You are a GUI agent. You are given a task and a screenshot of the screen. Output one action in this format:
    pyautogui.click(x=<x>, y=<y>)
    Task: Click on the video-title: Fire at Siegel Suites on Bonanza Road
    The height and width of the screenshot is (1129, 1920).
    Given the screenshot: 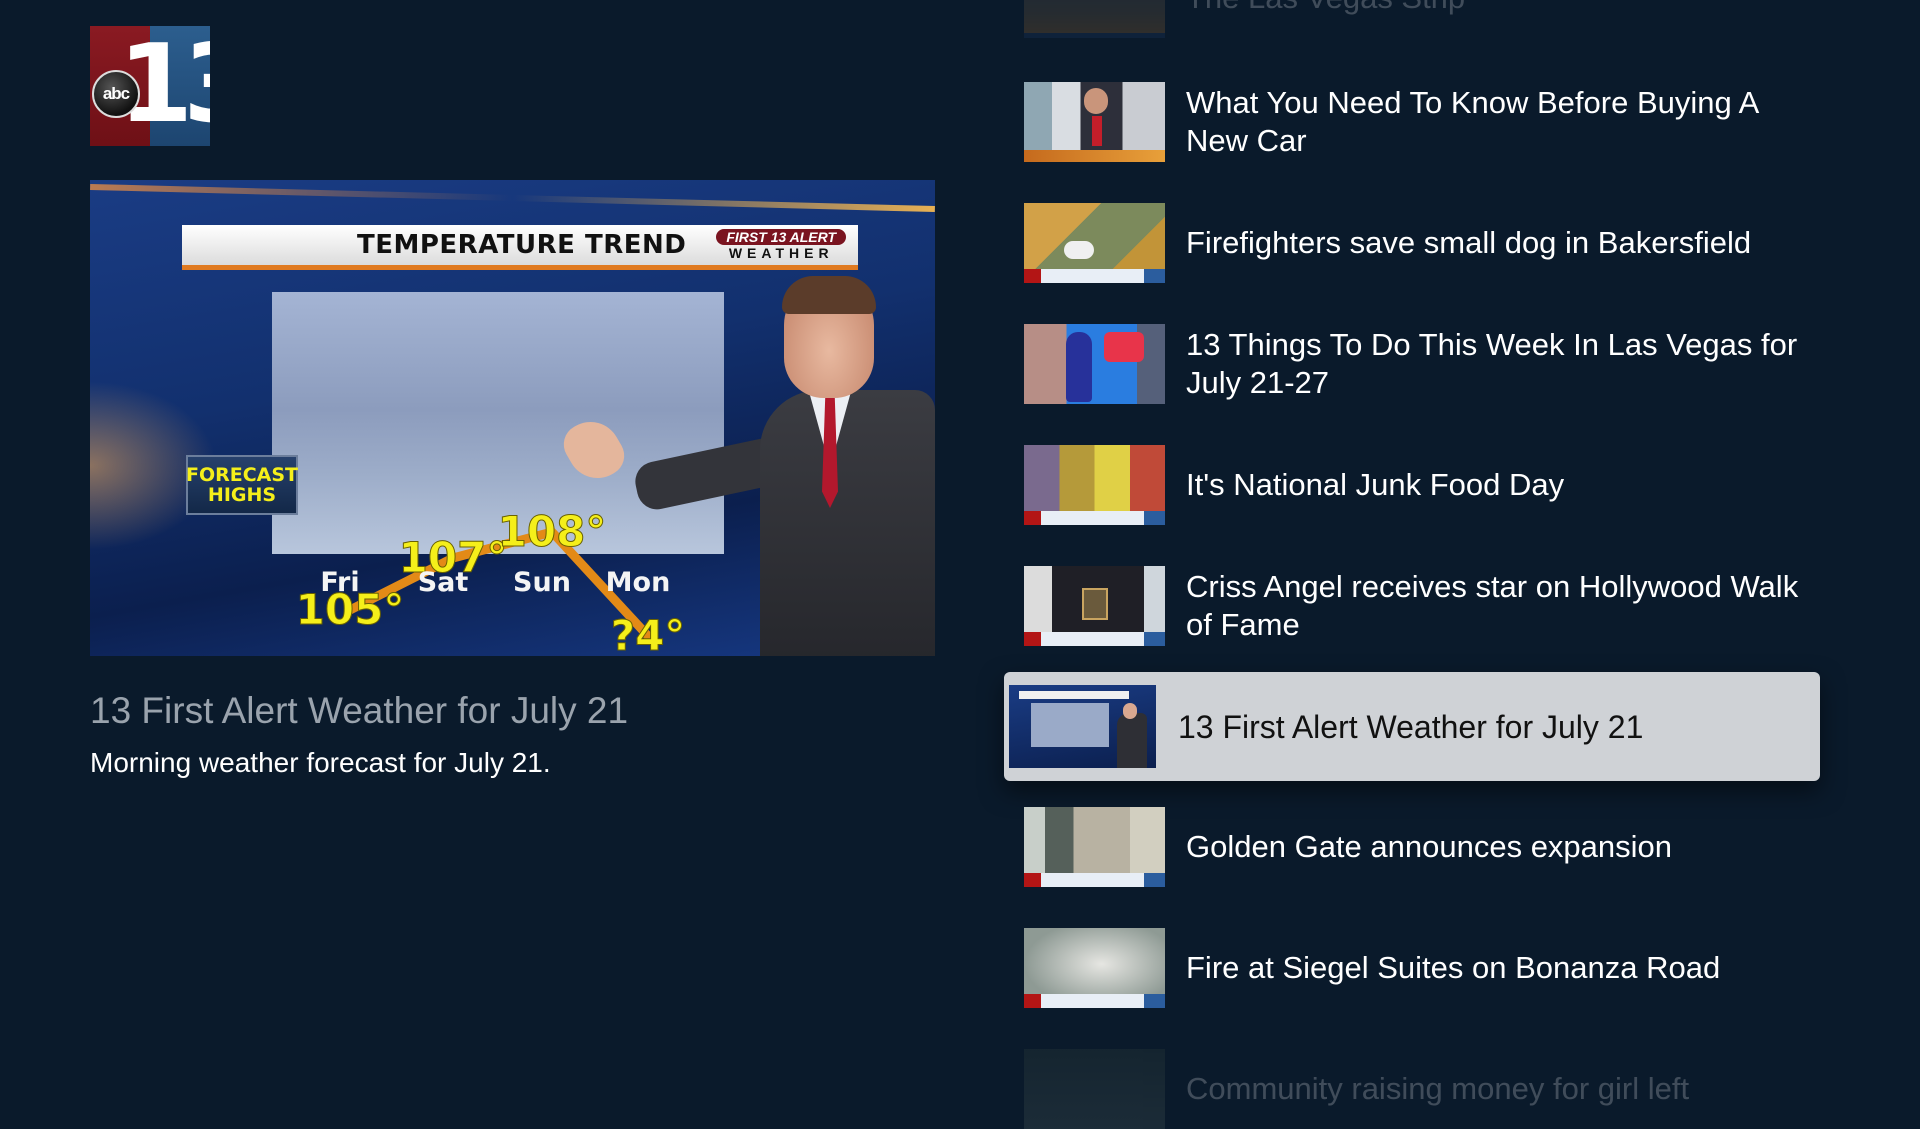 What is the action you would take?
    pyautogui.click(x=1453, y=967)
    